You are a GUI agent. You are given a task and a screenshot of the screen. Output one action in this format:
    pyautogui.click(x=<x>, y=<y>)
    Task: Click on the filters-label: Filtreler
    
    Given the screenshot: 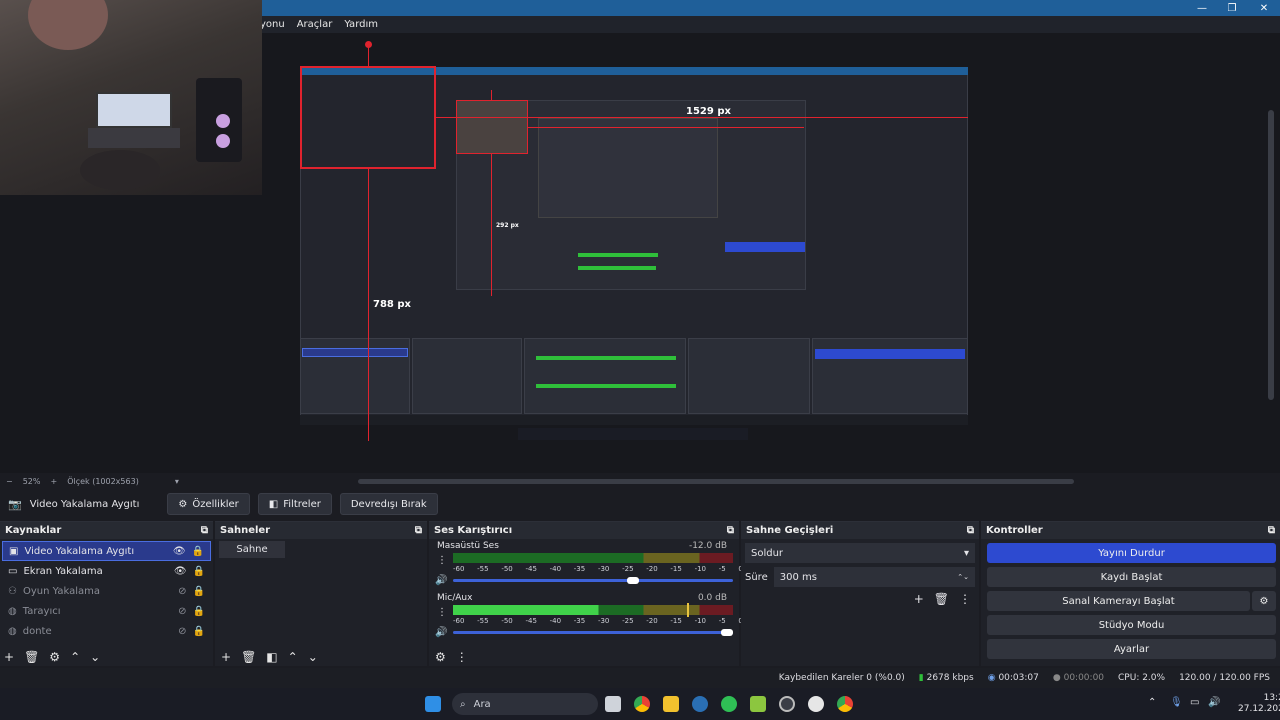 What is the action you would take?
    pyautogui.click(x=302, y=504)
    